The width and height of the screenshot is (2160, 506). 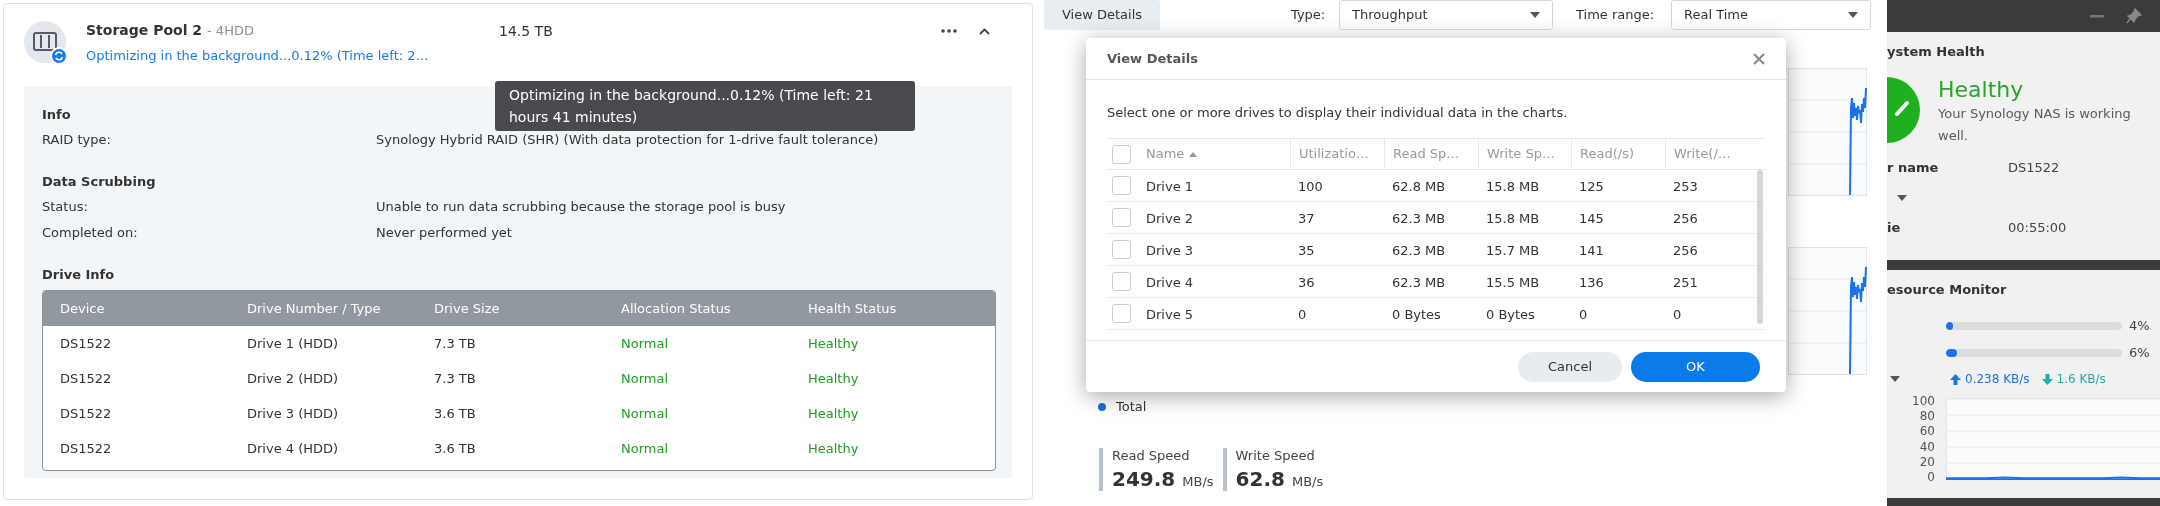 I want to click on field-value: Never performed yet, so click(x=444, y=233).